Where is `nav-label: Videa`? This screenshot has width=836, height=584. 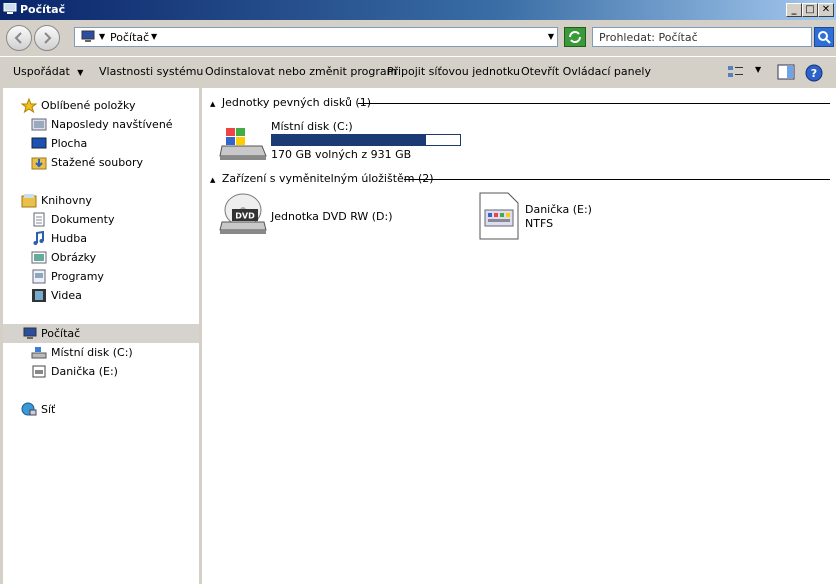 nav-label: Videa is located at coordinates (66, 295).